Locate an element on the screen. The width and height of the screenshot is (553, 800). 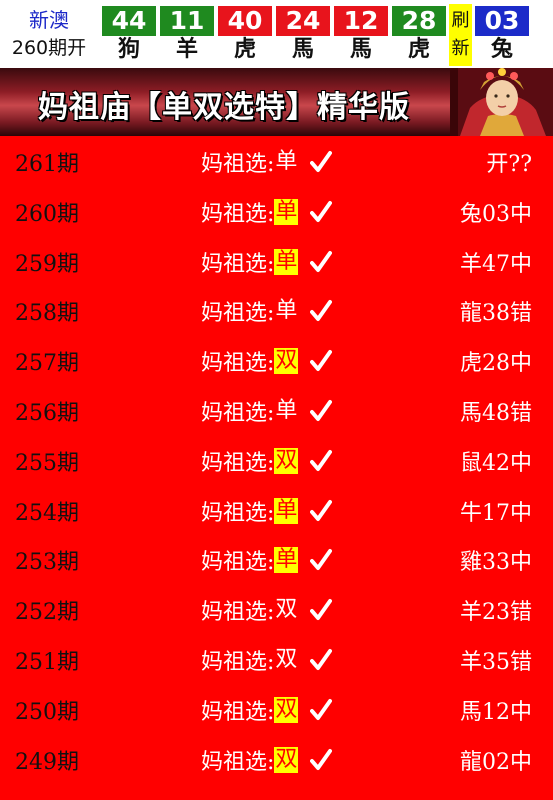
number-ball: 11 羊 is located at coordinates (187, 34).